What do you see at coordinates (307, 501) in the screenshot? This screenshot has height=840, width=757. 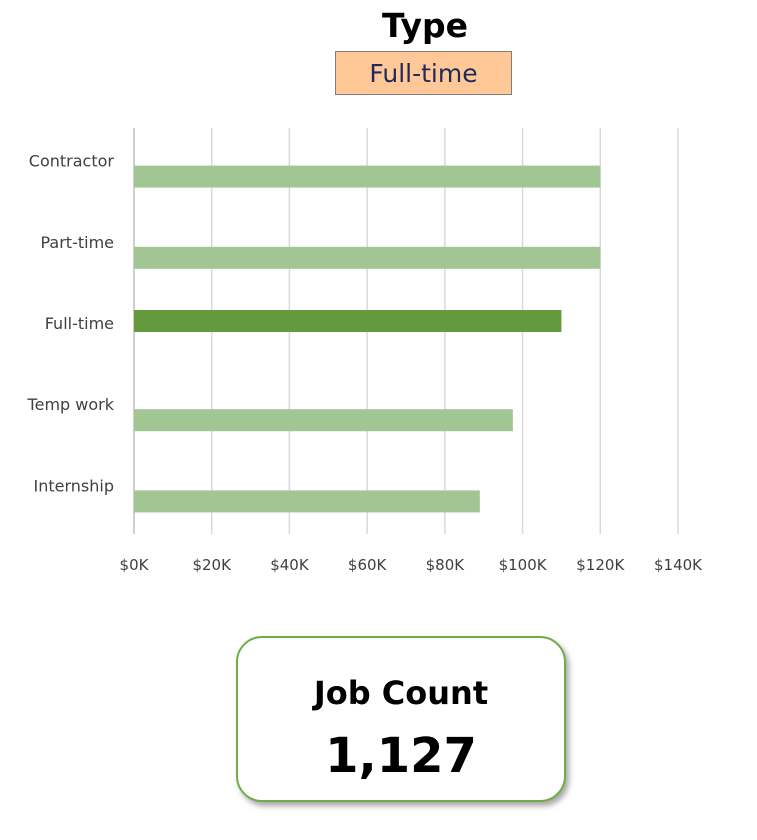 I see `bar-internship` at bounding box center [307, 501].